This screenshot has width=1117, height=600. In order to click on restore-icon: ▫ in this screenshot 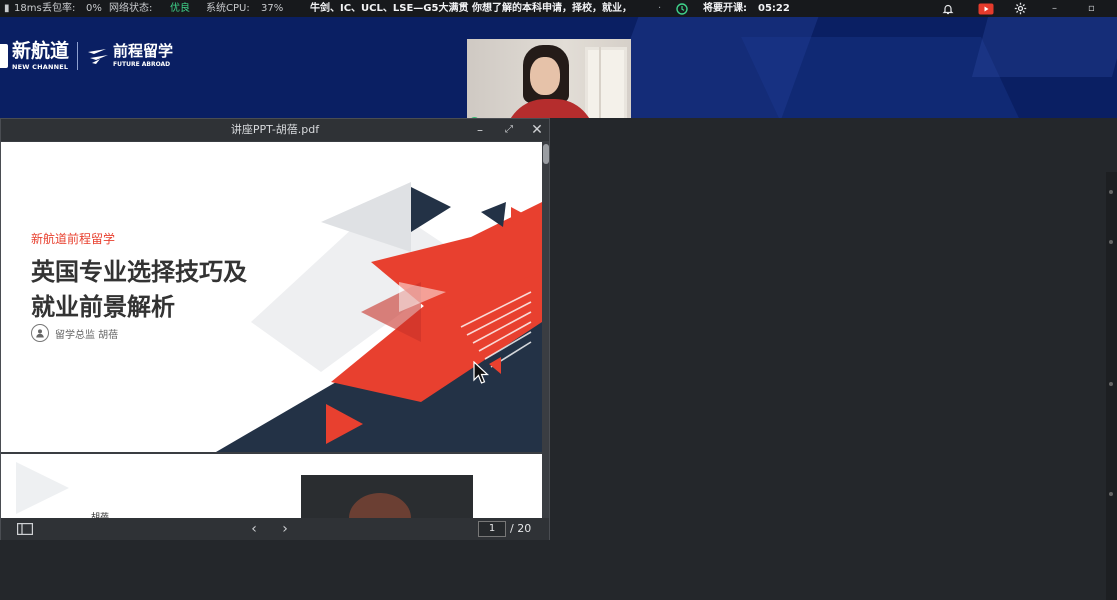, I will do `click(1095, 8)`.